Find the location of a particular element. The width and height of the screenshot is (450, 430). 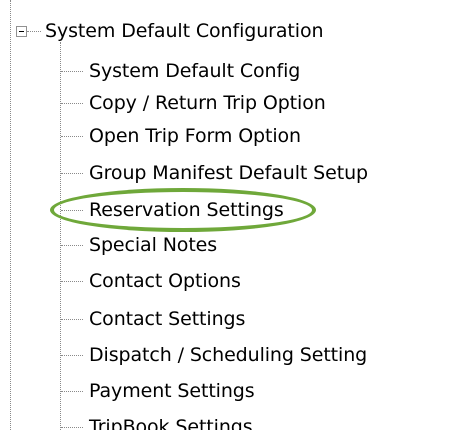

tree-node-label: Contact Settings is located at coordinates (167, 319).